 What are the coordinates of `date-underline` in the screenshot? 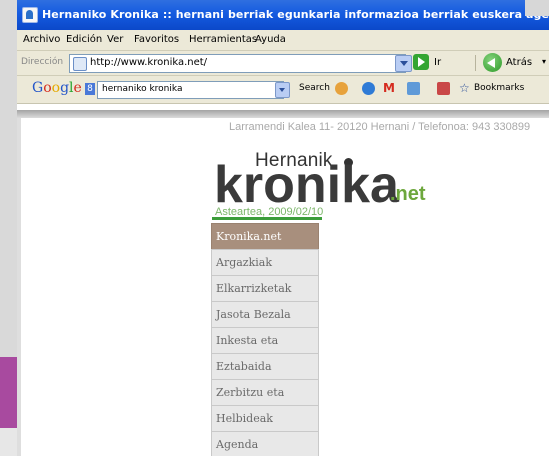 It's located at (267, 218).